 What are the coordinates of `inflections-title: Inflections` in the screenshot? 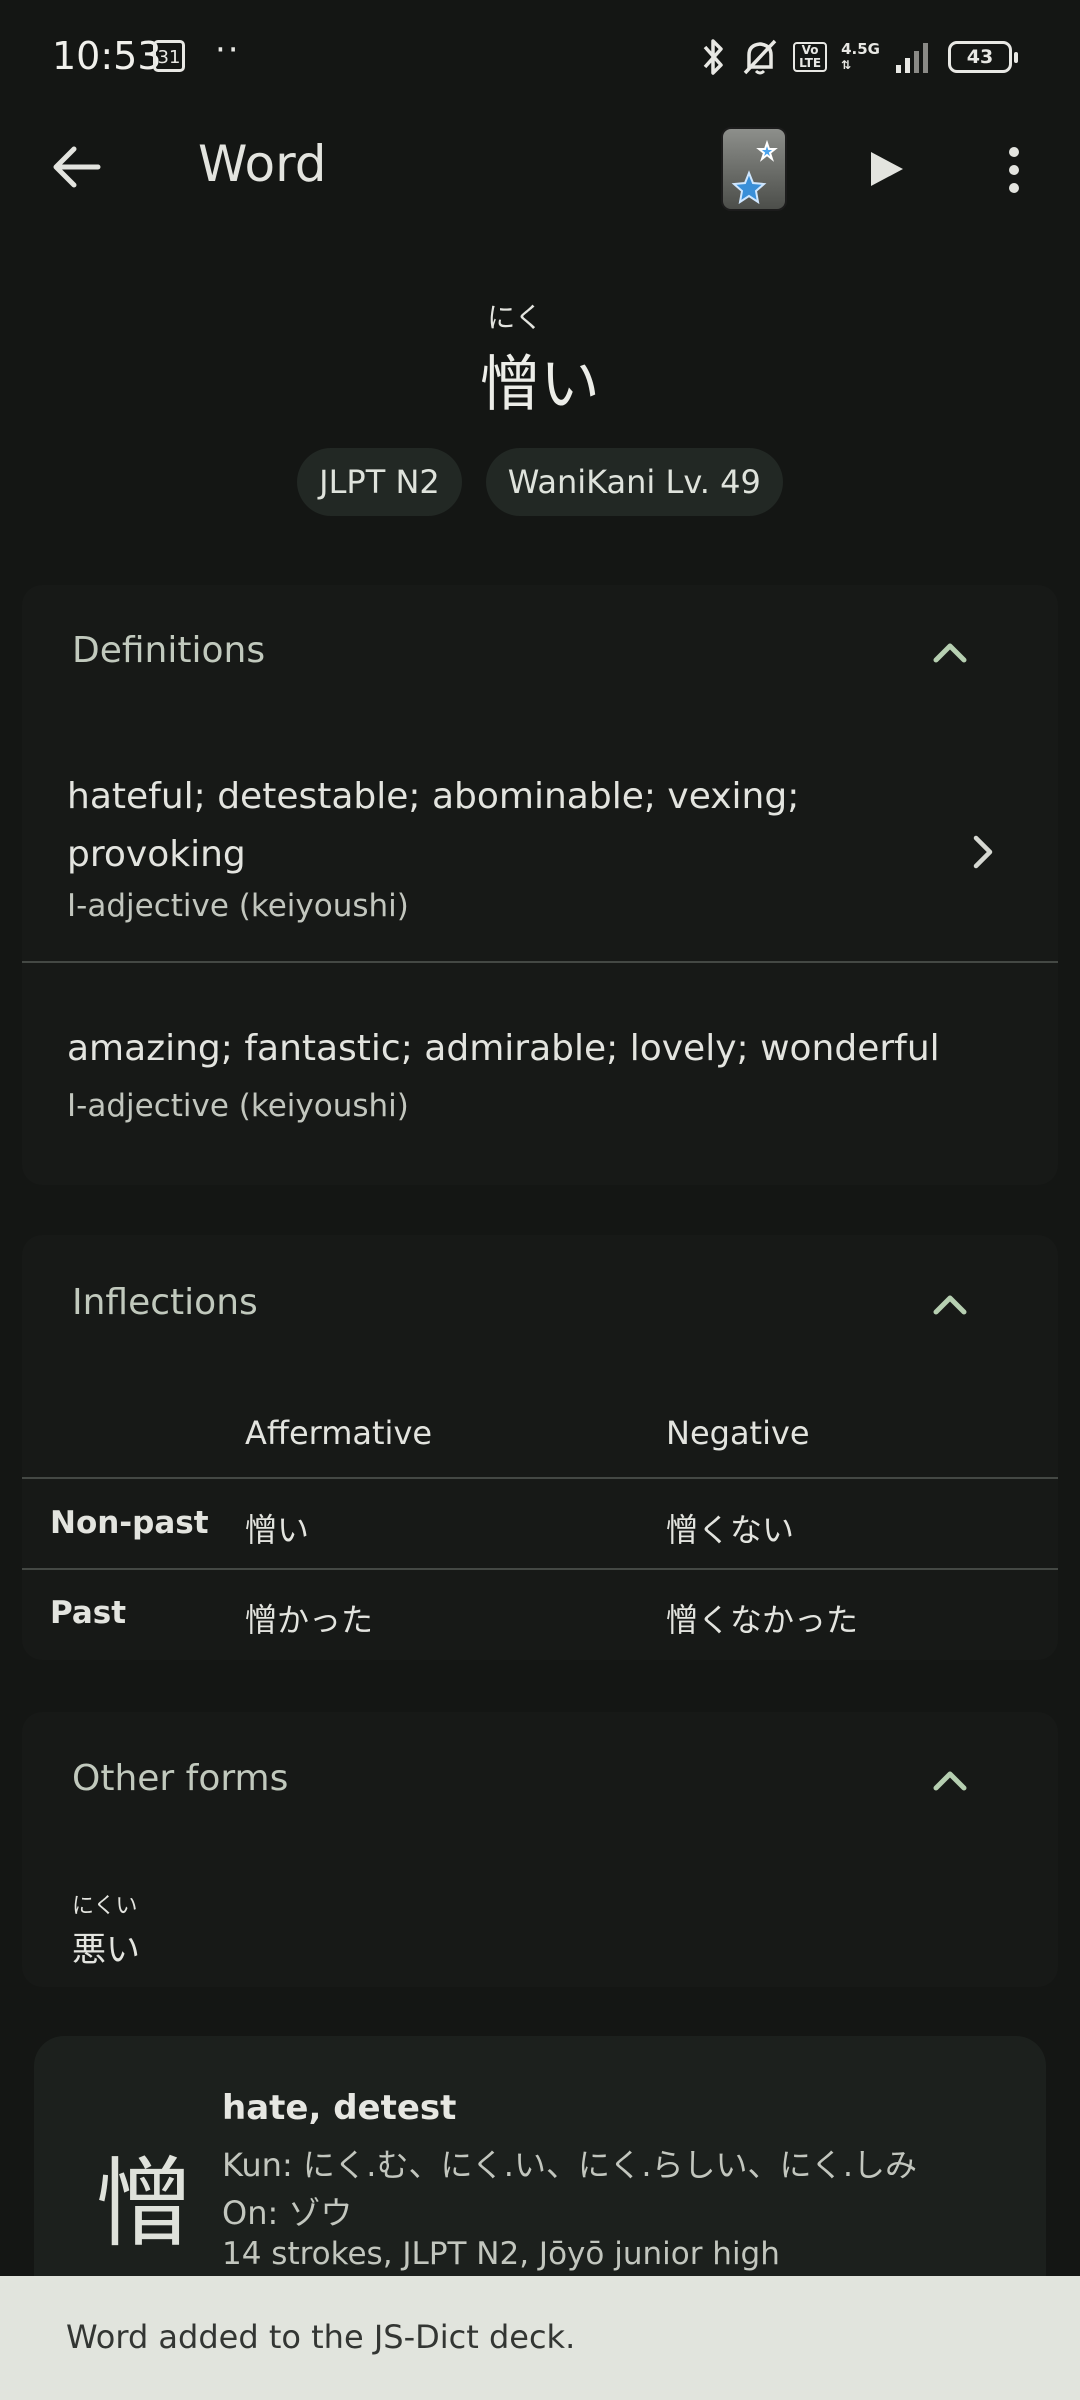 It's located at (165, 1302).